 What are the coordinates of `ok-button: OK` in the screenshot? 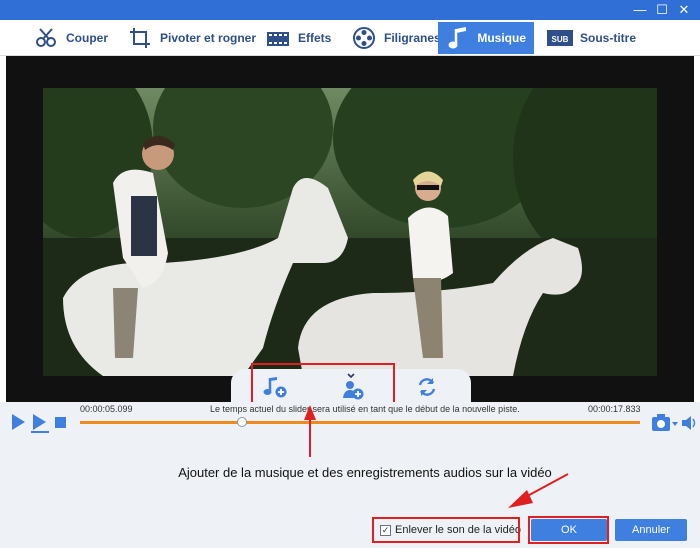 It's located at (569, 530).